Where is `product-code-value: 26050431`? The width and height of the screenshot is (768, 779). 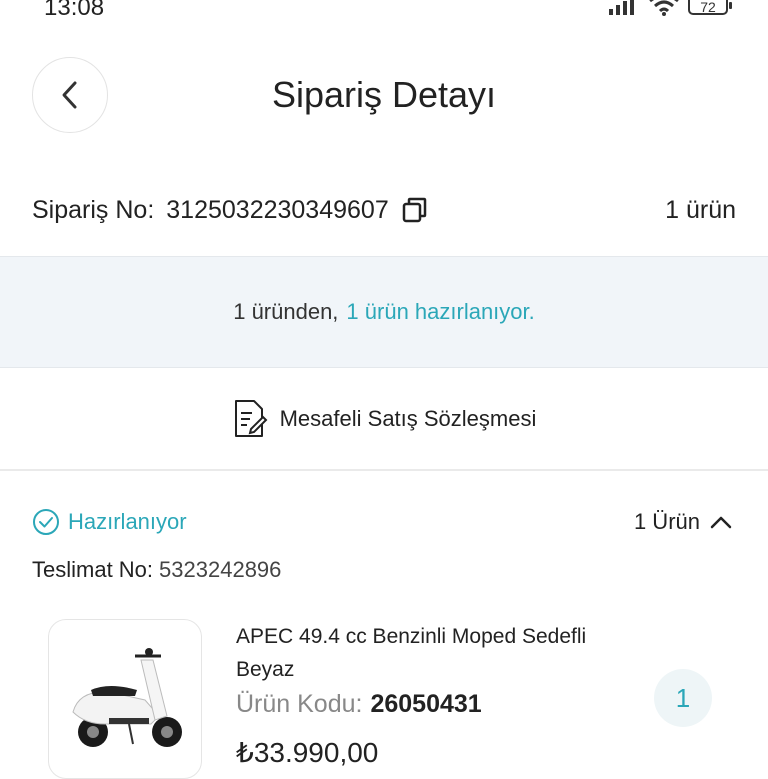 product-code-value: 26050431 is located at coordinates (426, 704).